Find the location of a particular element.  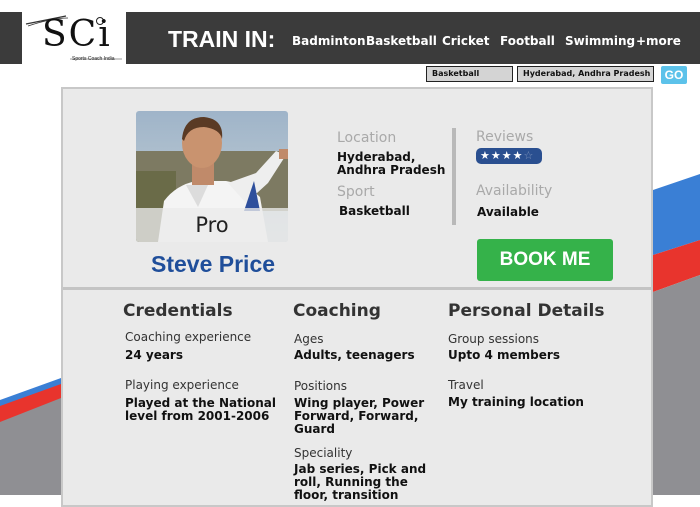

playing-experience-label: Playing experience is located at coordinates (182, 385).